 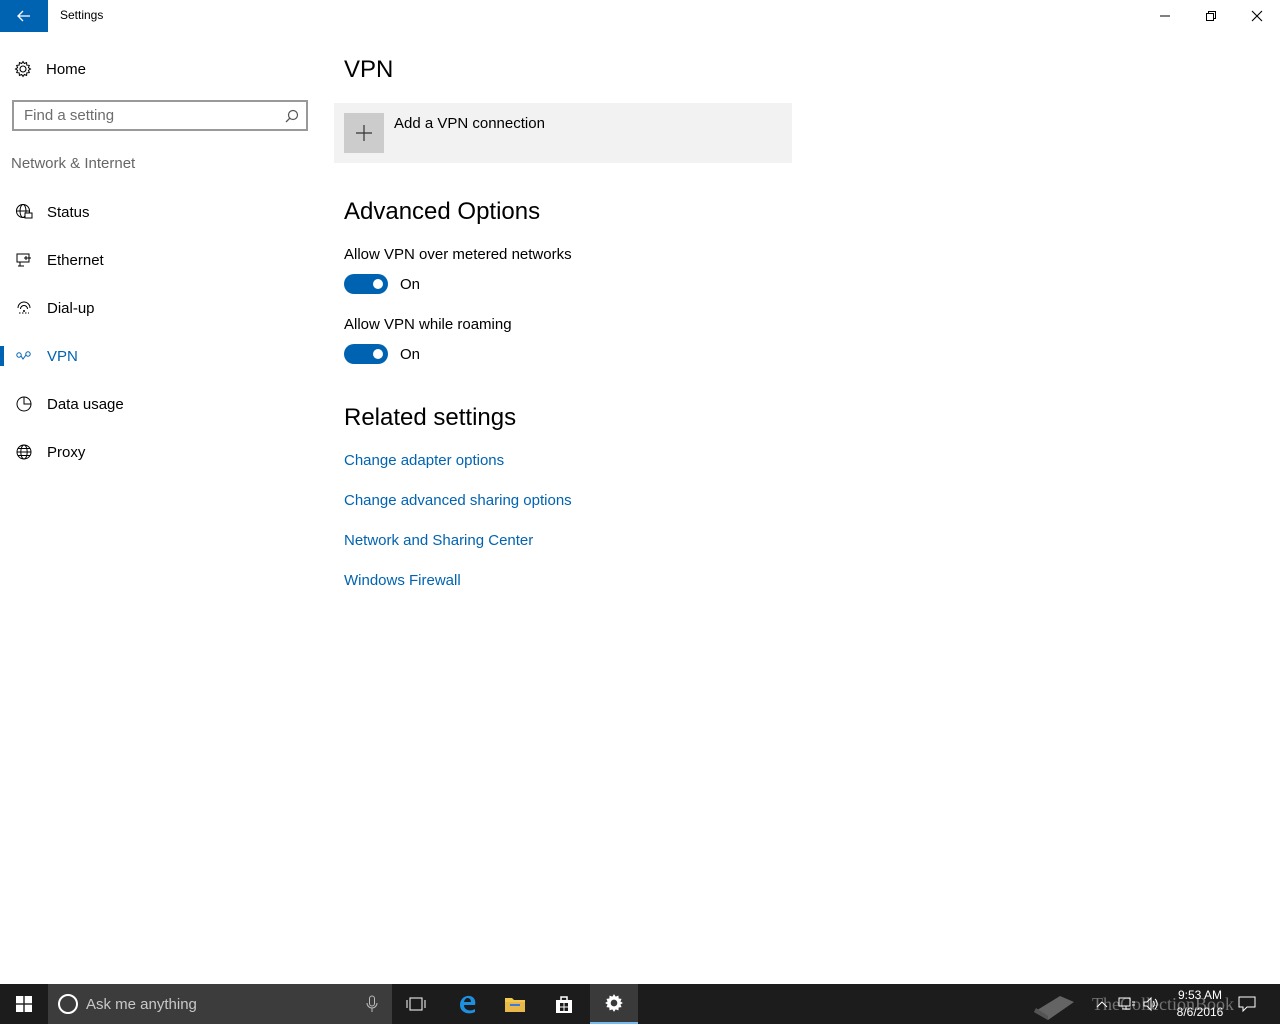 What do you see at coordinates (364, 133) in the screenshot?
I see `plus-icon` at bounding box center [364, 133].